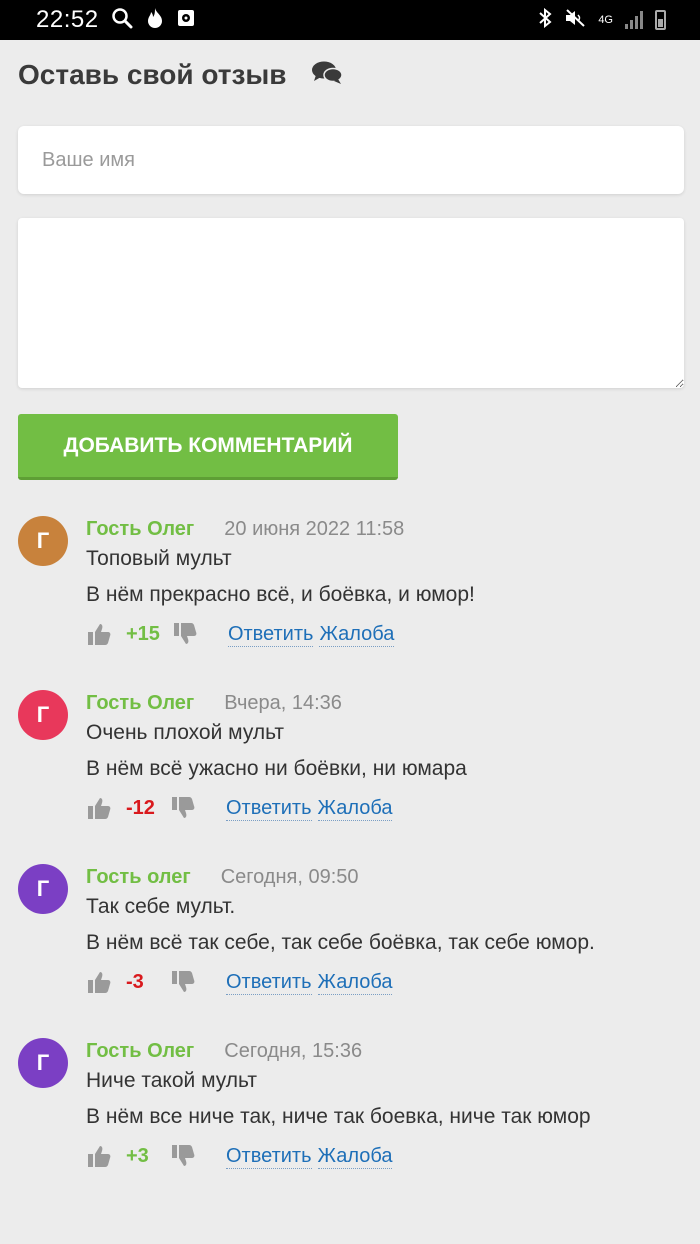 The width and height of the screenshot is (700, 1244). What do you see at coordinates (171, 1080) in the screenshot?
I see `comment-text-line-1: Ниче такой мульт` at bounding box center [171, 1080].